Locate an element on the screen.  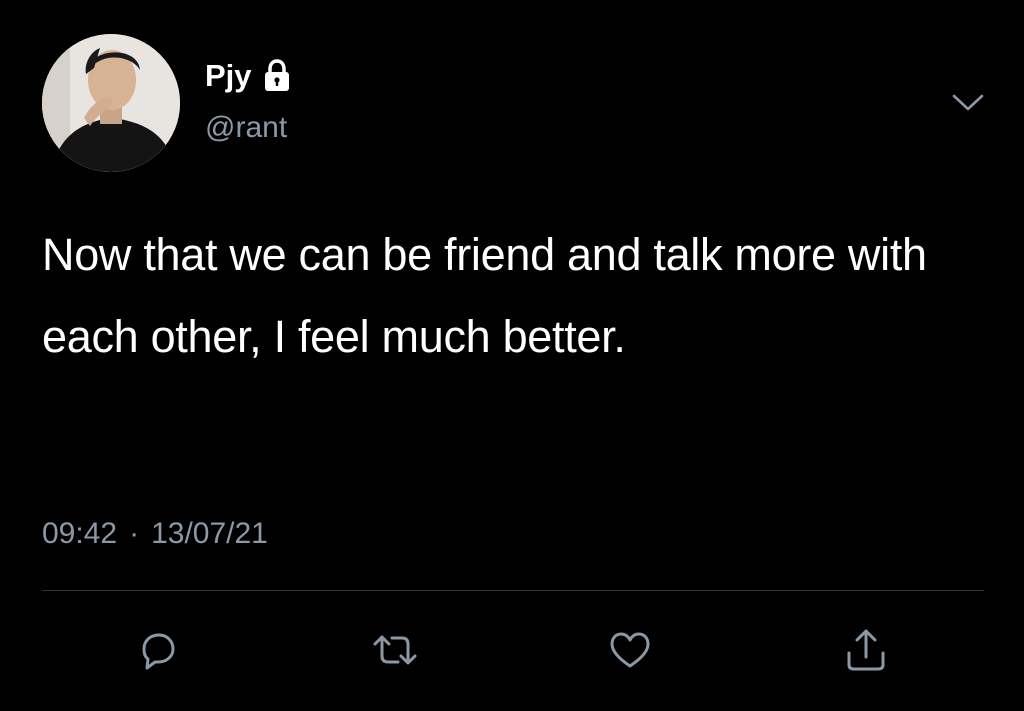
tweet-time: 09:42 is located at coordinates (80, 533).